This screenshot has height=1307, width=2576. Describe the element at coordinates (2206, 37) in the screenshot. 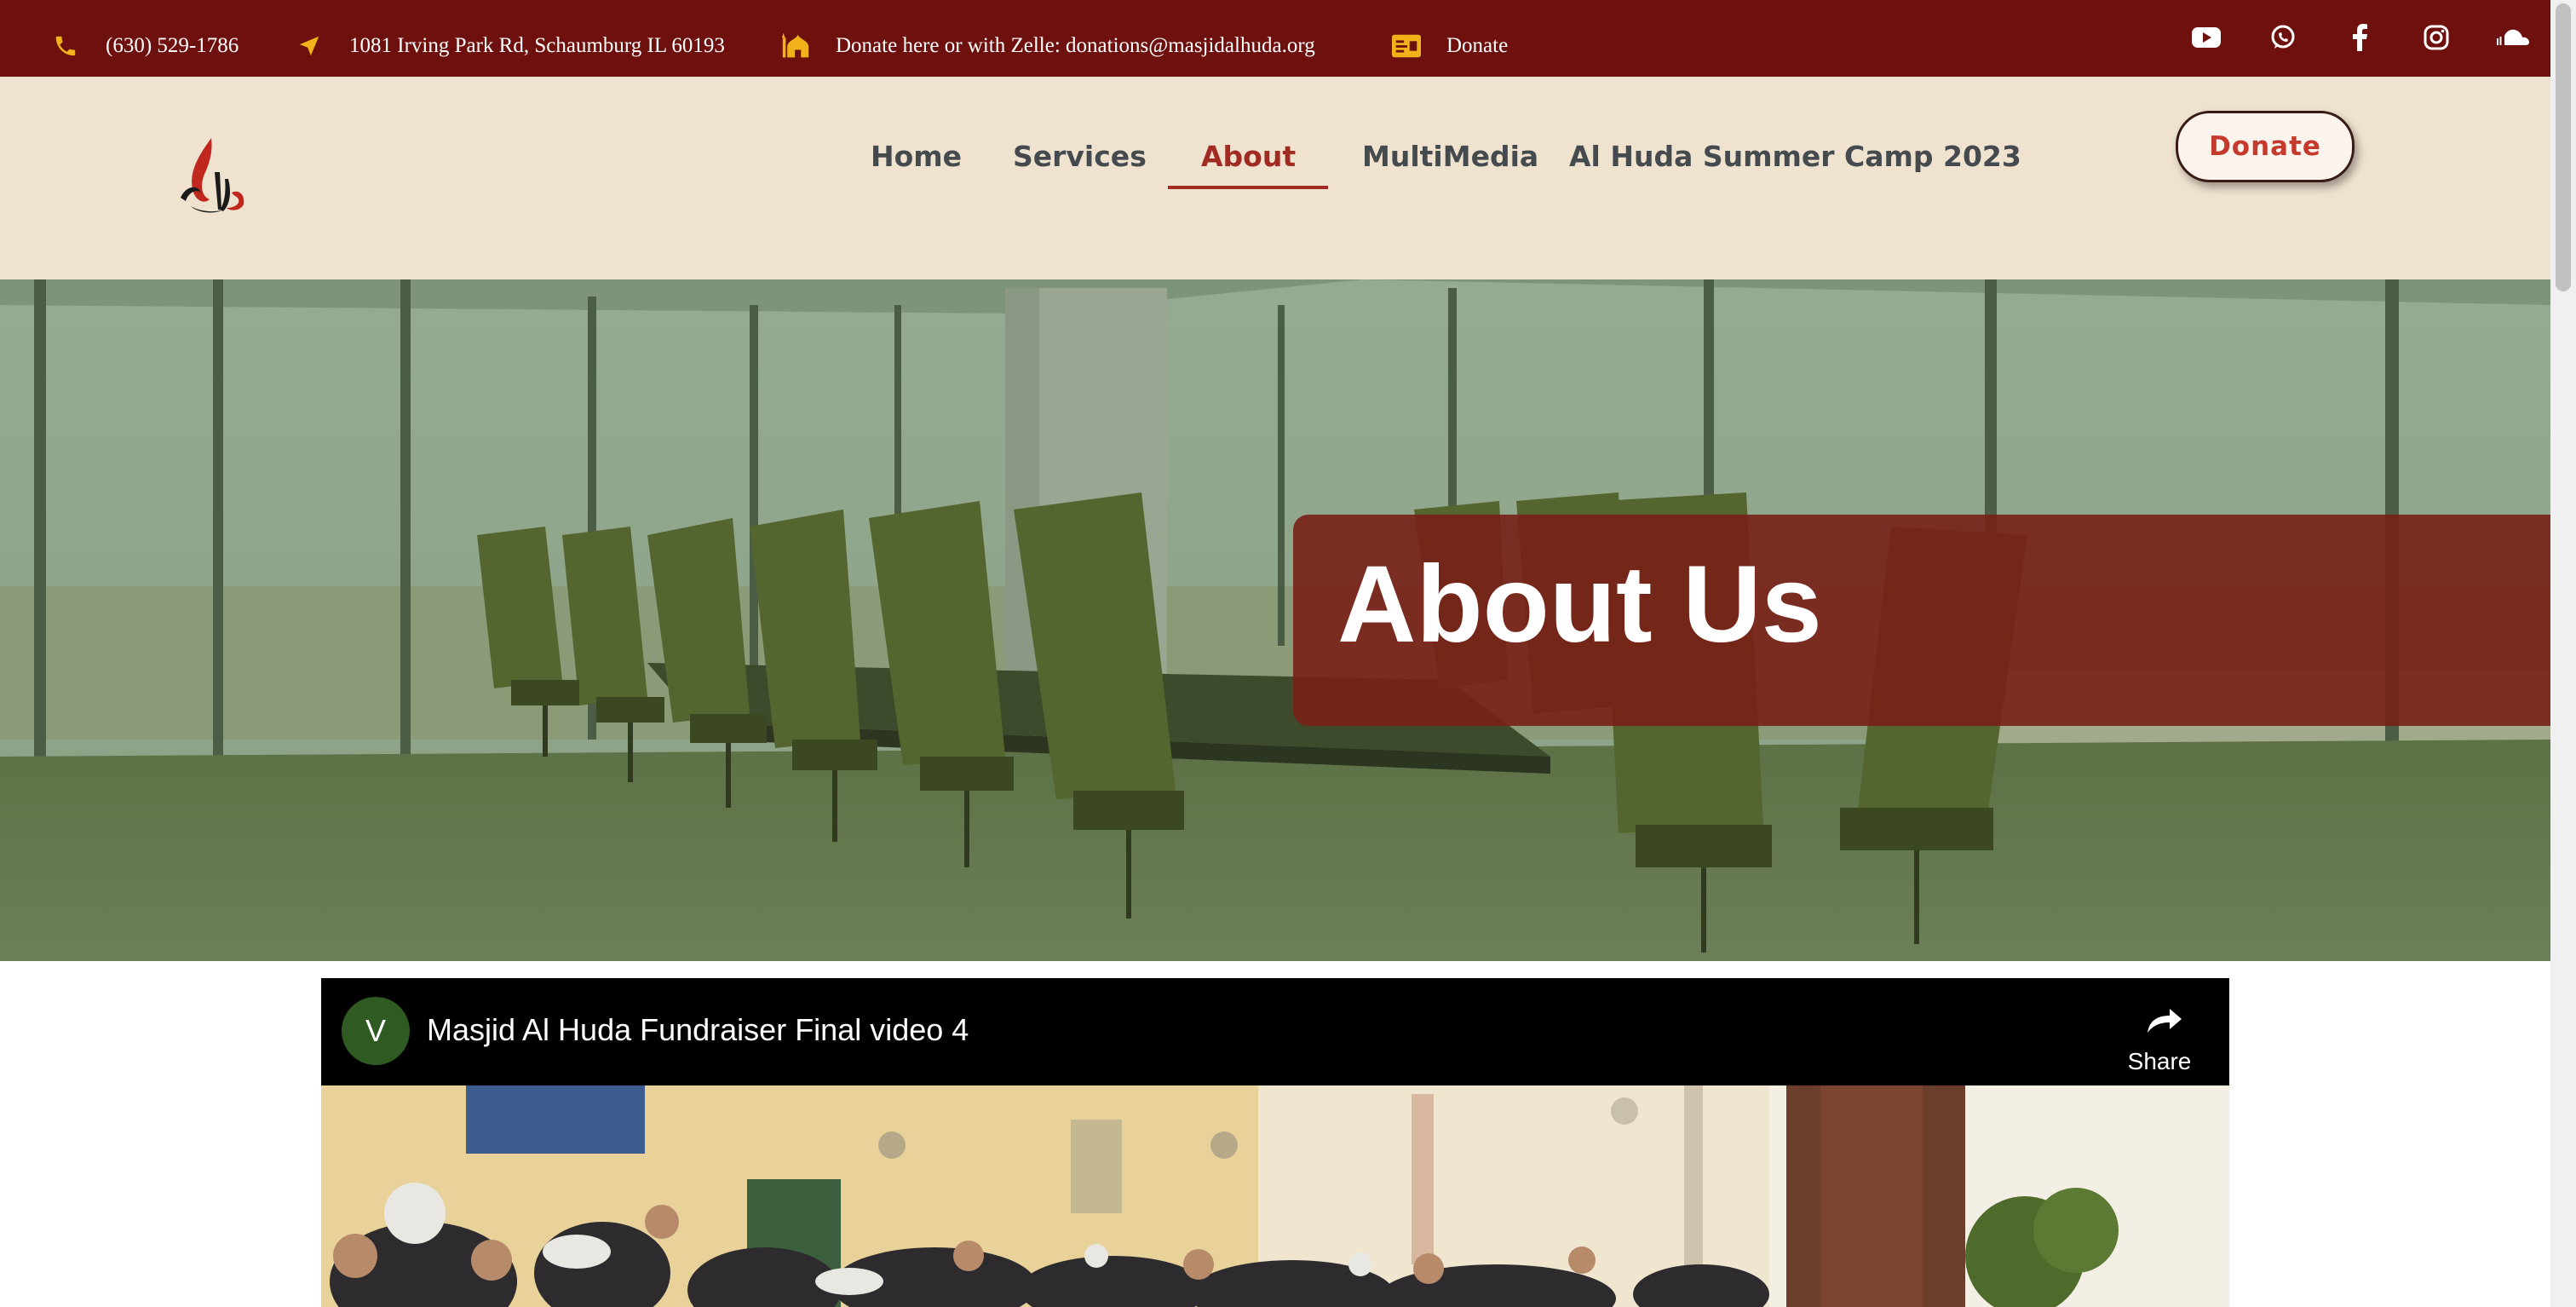

I see `youtube-icon` at that location.